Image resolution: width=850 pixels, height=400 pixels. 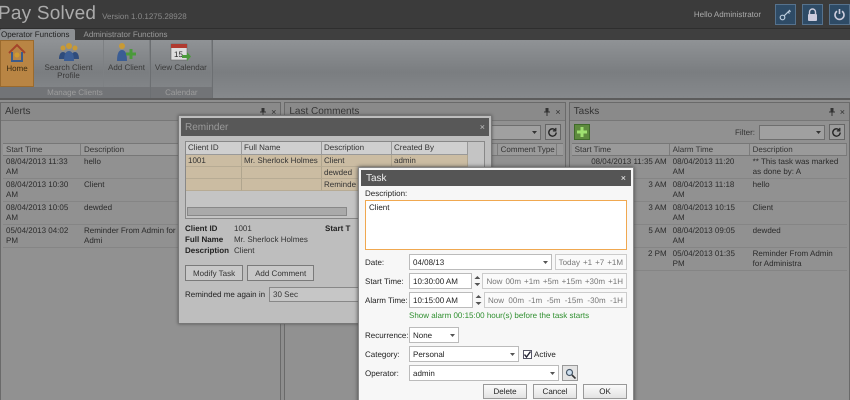 What do you see at coordinates (527, 354) in the screenshot?
I see `checkbox` at bounding box center [527, 354].